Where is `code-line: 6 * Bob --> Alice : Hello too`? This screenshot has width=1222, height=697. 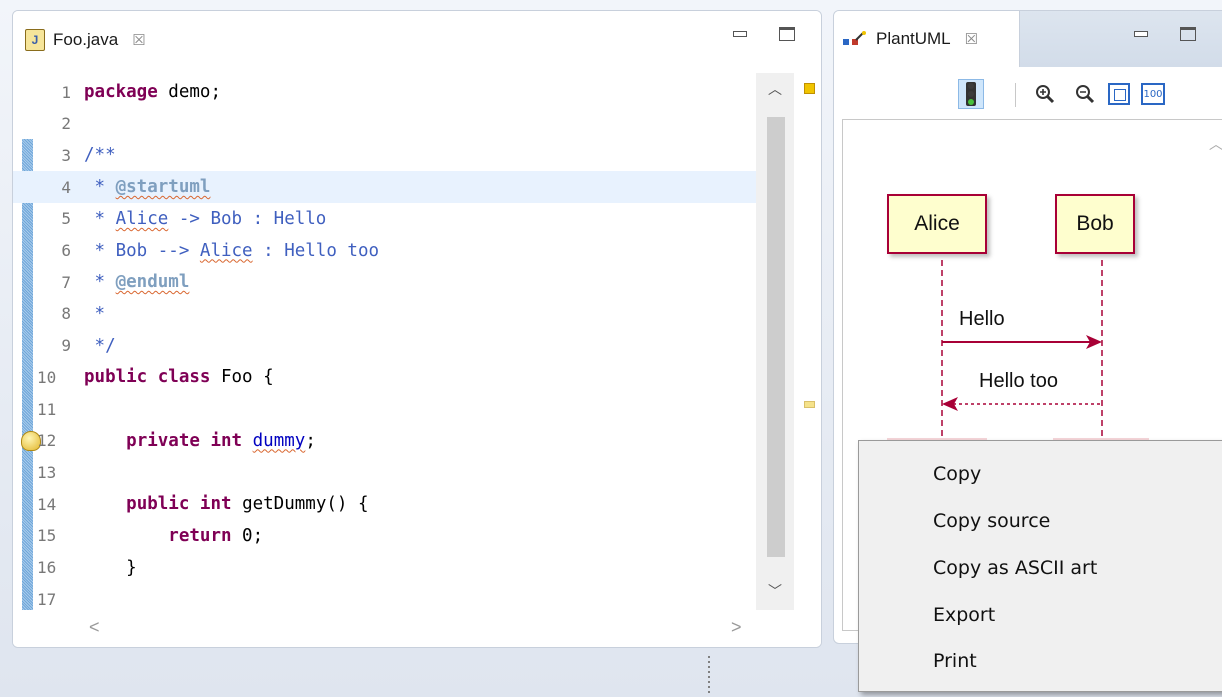
code-line: 6 * Bob --> Alice : Hello too is located at coordinates (384, 251).